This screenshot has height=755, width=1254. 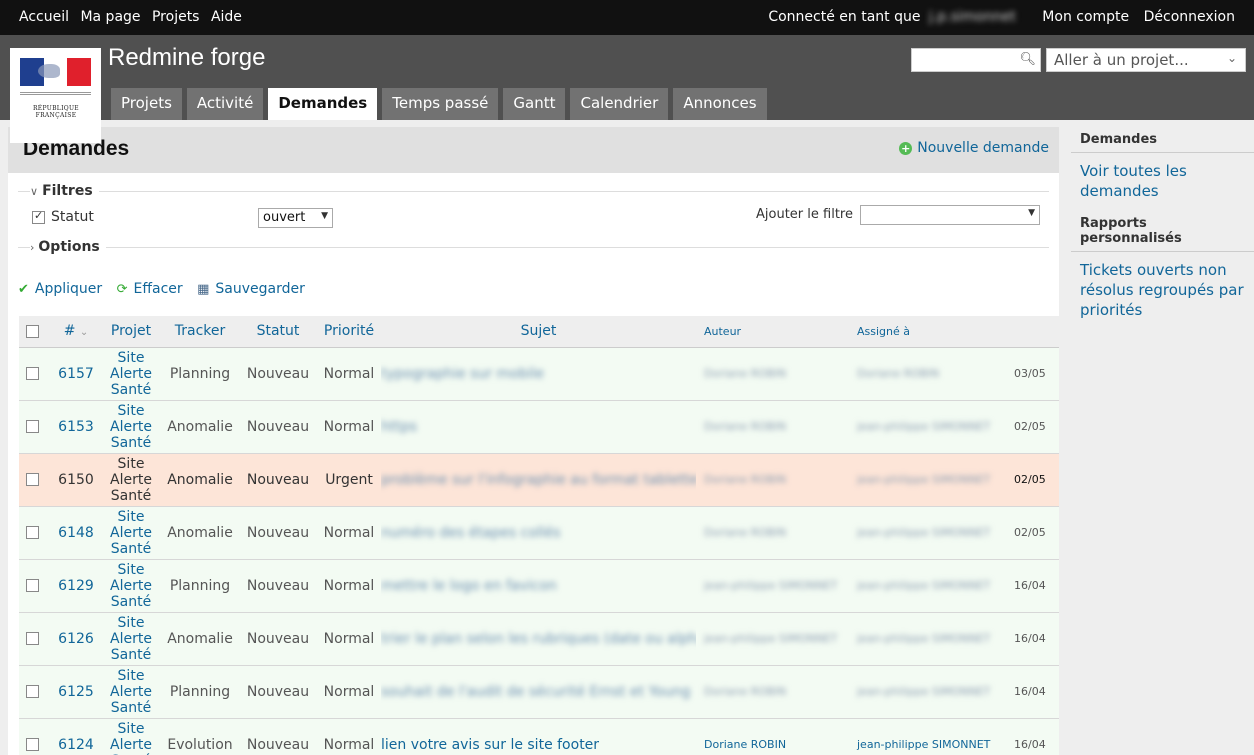 I want to click on issue-id-link: 6157, so click(x=76, y=374).